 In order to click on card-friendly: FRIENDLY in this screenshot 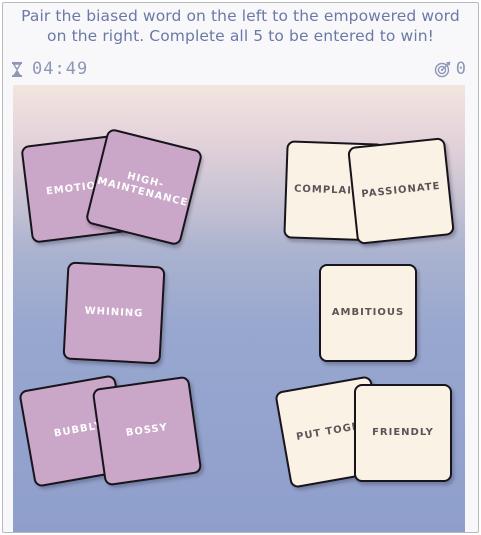, I will do `click(403, 433)`.